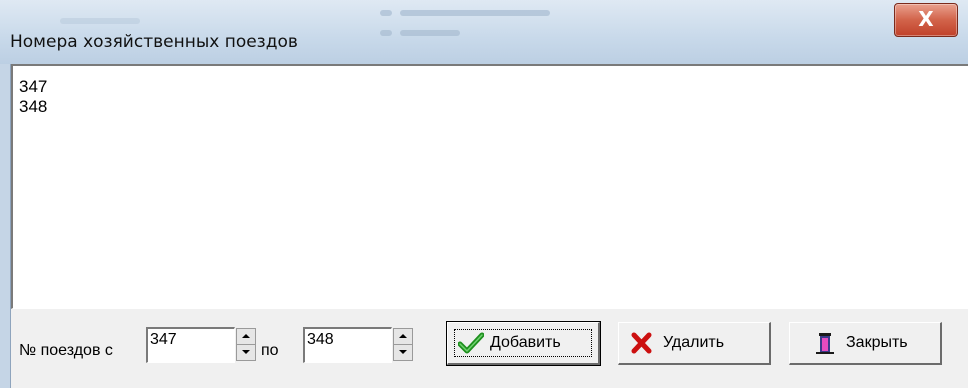 The image size is (968, 388). I want to click on delete-button-label: Удалить, so click(694, 342).